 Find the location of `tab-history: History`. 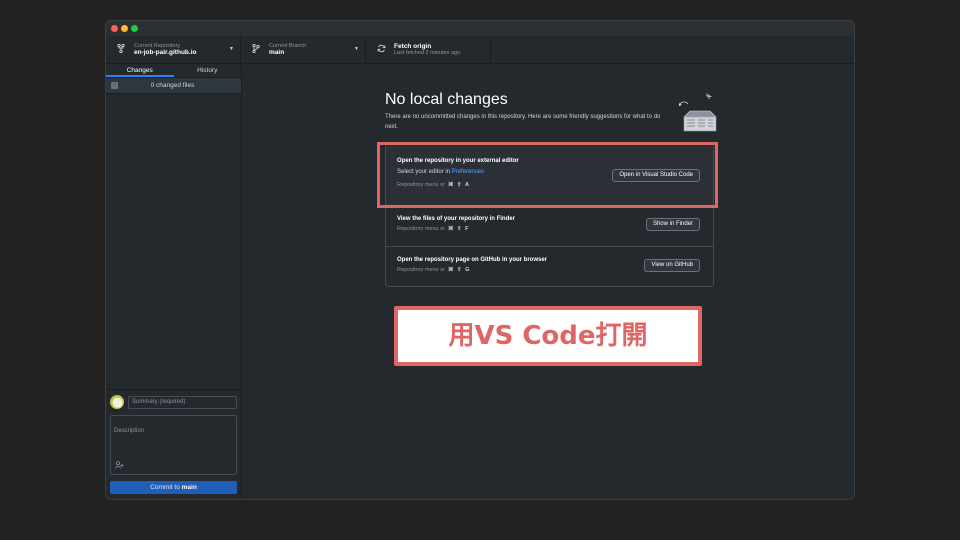

tab-history: History is located at coordinates (208, 70).